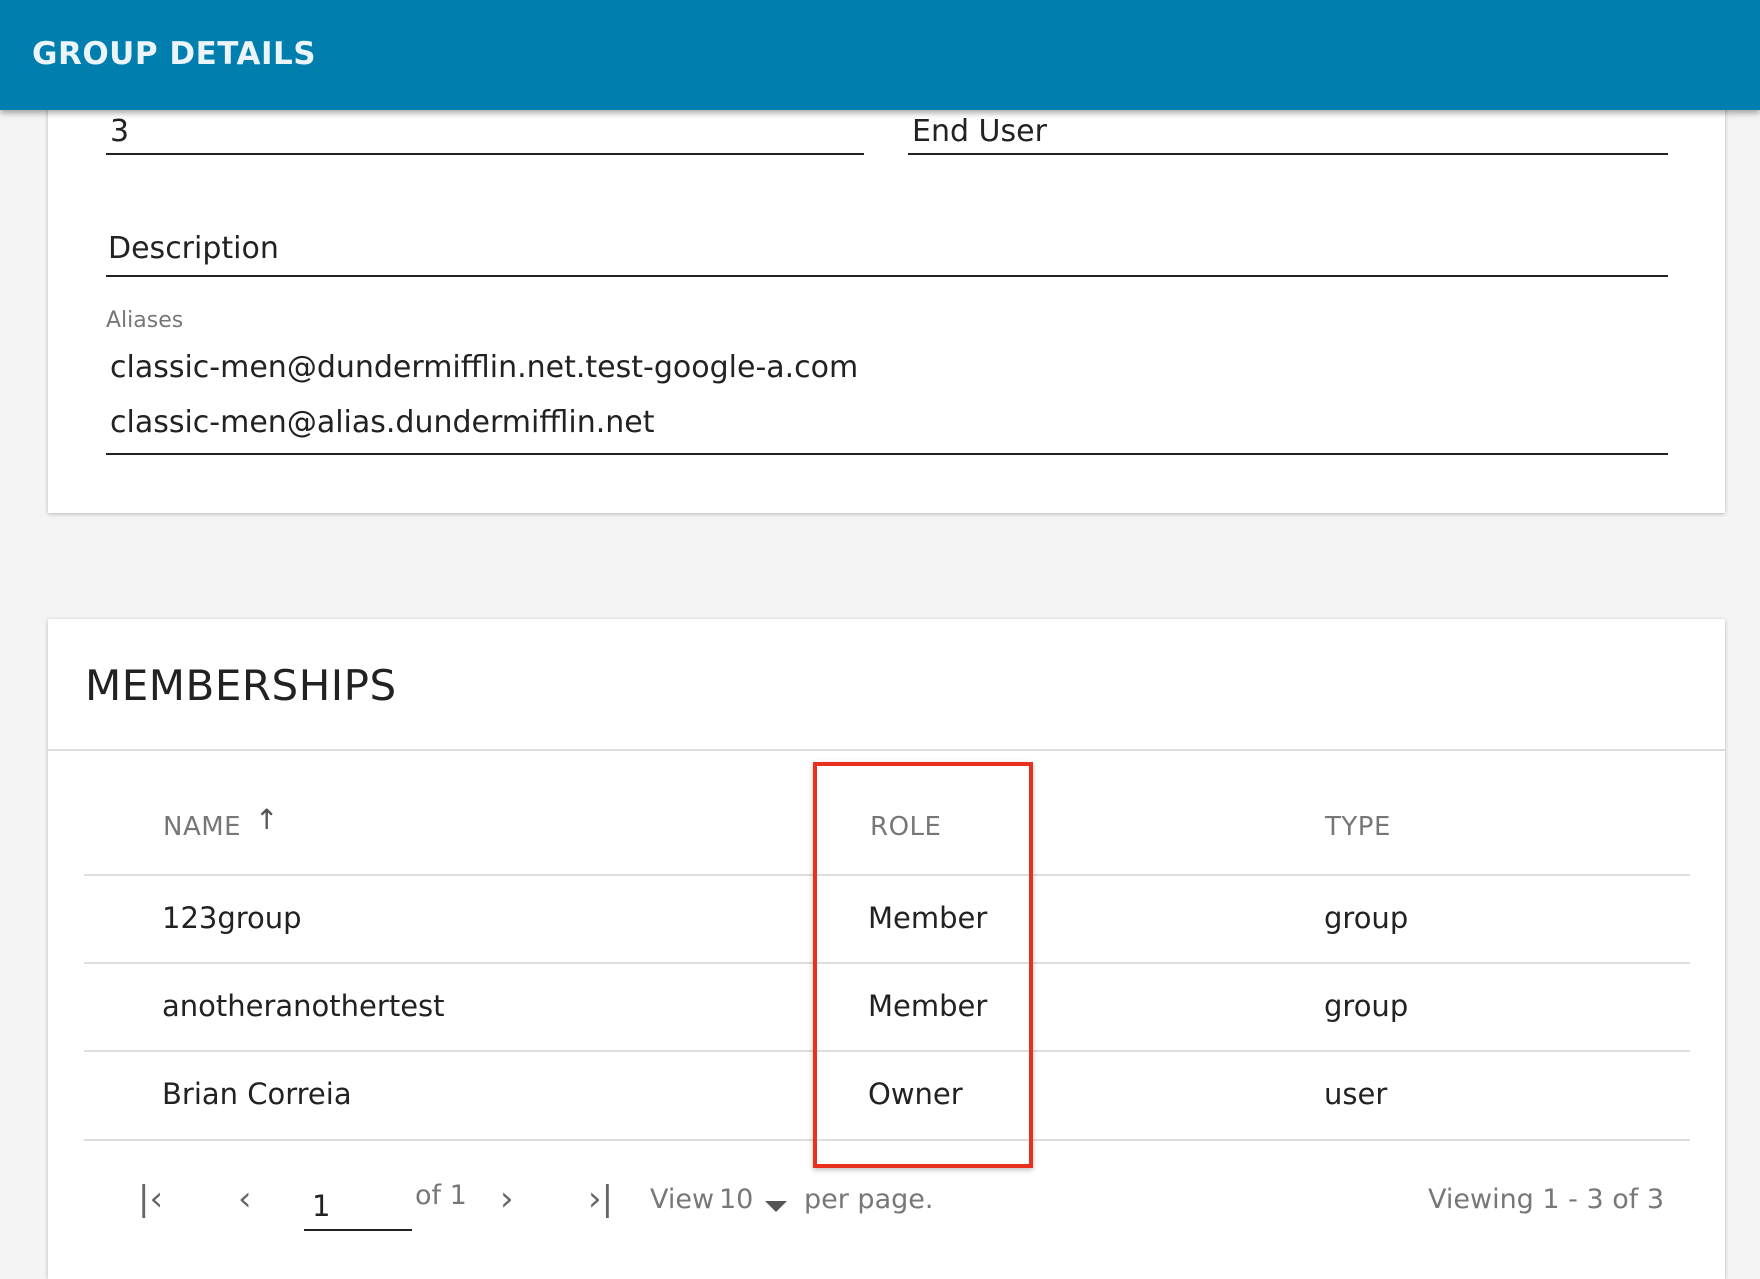  Describe the element at coordinates (382, 422) in the screenshot. I see `alias-item: classic-men@alias.dundermifflin.net` at that location.